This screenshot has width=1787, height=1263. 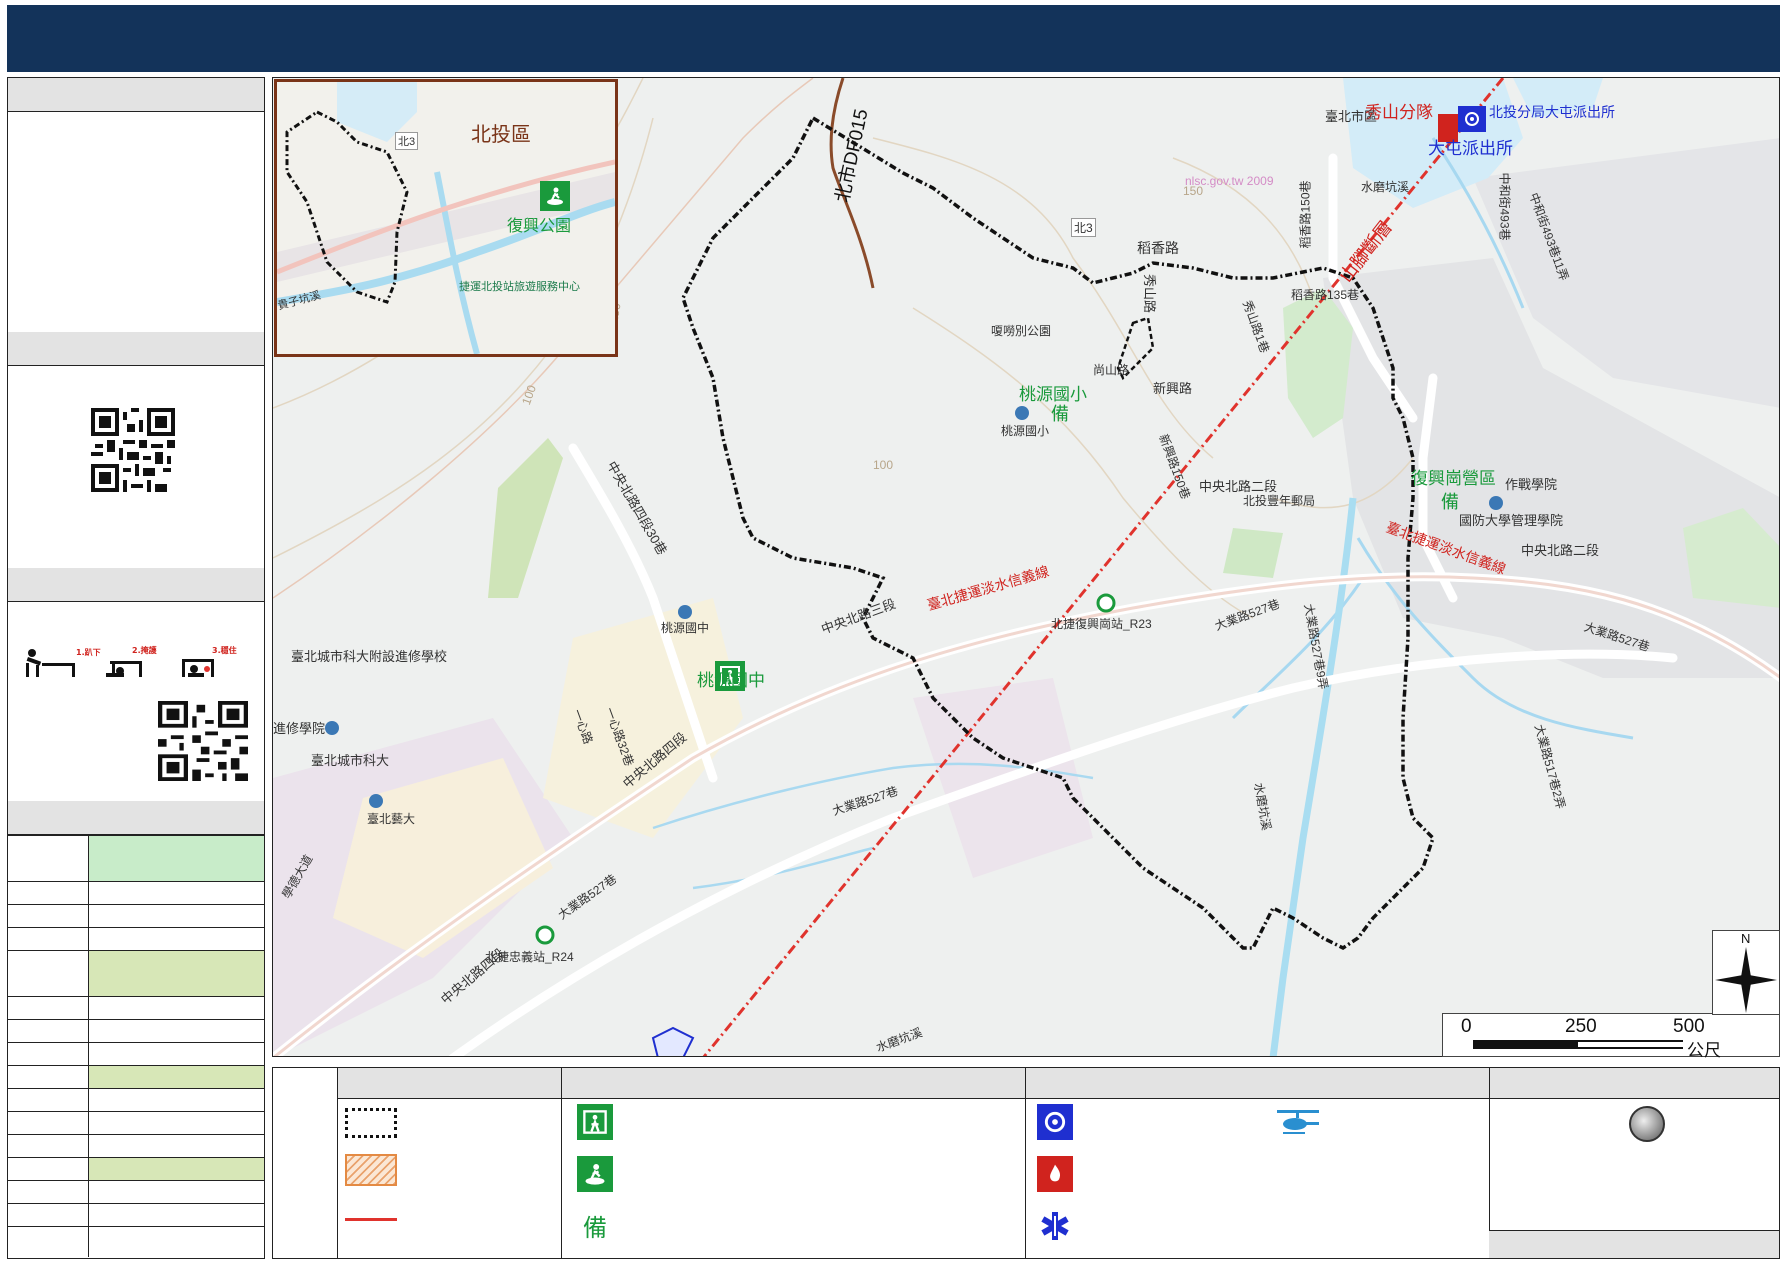 What do you see at coordinates (595, 1174) in the screenshot?
I see `legend-park-icon` at bounding box center [595, 1174].